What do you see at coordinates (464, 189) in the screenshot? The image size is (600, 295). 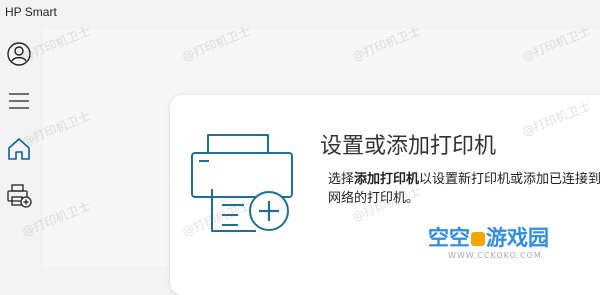 I see `card-description: 选择添加打印机以设置新打印机或添加已连接到网络的打印机。` at bounding box center [464, 189].